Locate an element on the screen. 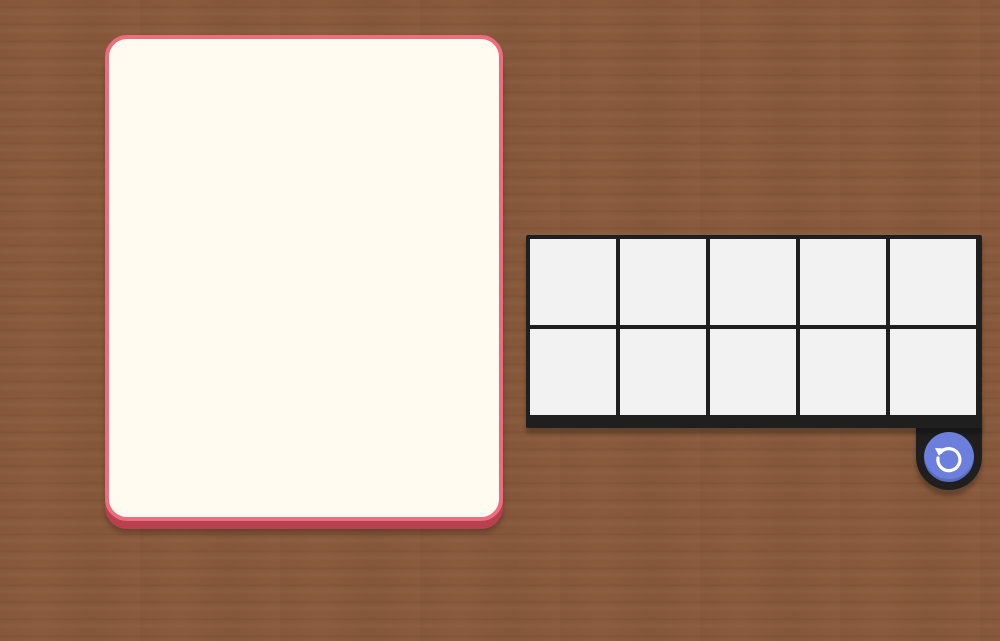  ten-frame-container is located at coordinates (754, 331).